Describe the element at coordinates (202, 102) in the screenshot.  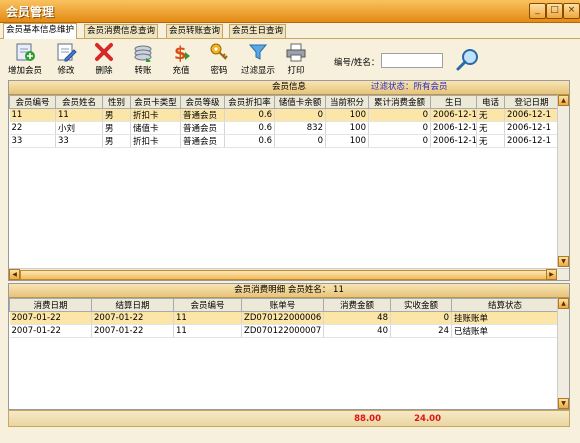
I see `column-header: 会员等级` at that location.